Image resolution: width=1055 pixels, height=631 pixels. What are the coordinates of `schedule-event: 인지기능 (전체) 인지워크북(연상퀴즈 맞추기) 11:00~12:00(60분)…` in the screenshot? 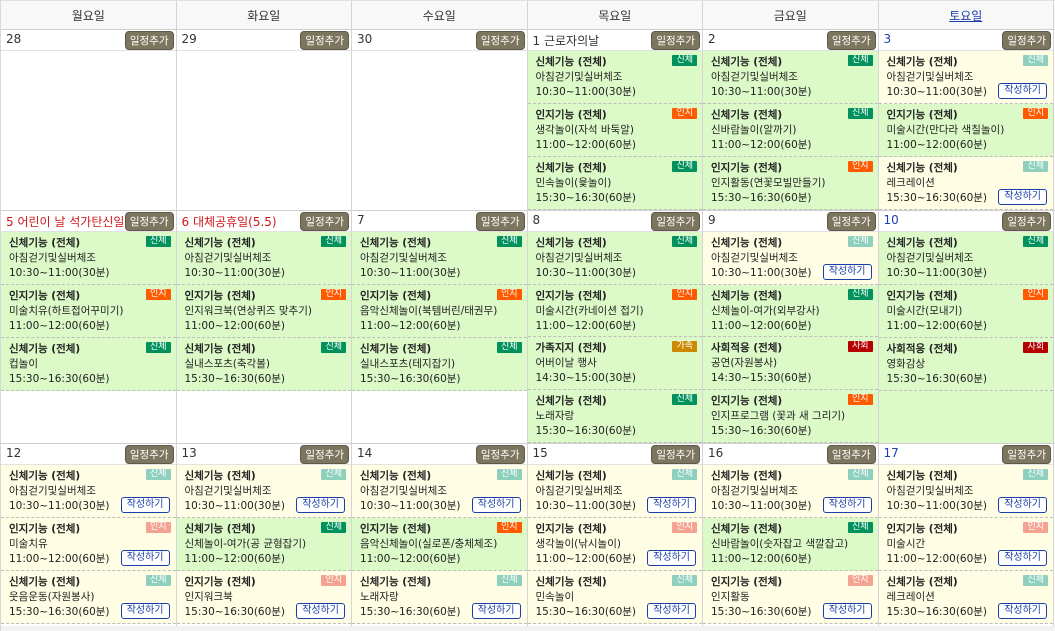 It's located at (263, 311).